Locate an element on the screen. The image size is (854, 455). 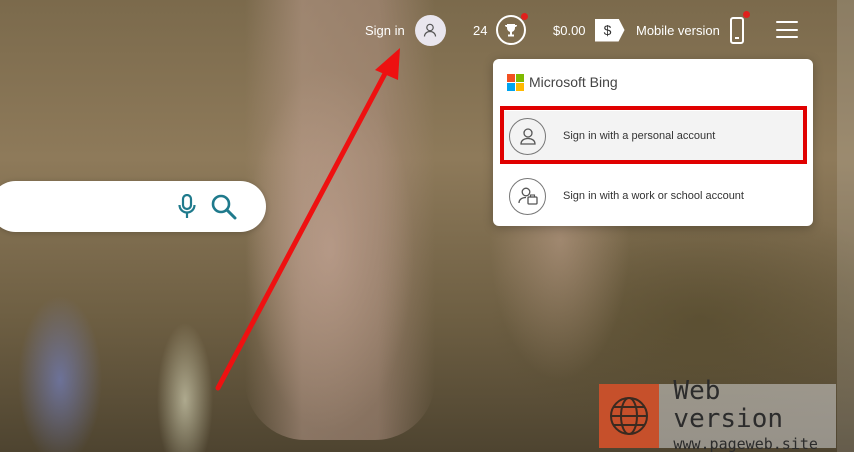
search-input is located at coordinates (87, 207).